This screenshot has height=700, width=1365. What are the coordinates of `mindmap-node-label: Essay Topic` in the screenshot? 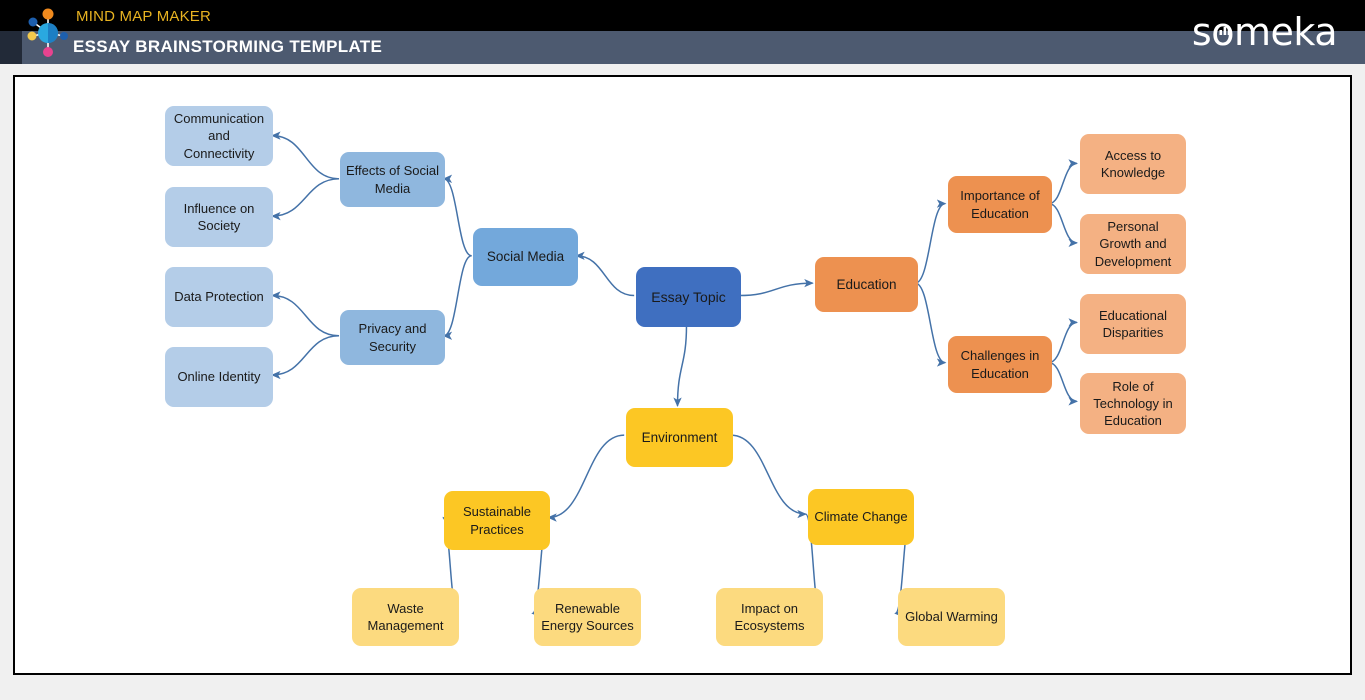 It's located at (688, 296).